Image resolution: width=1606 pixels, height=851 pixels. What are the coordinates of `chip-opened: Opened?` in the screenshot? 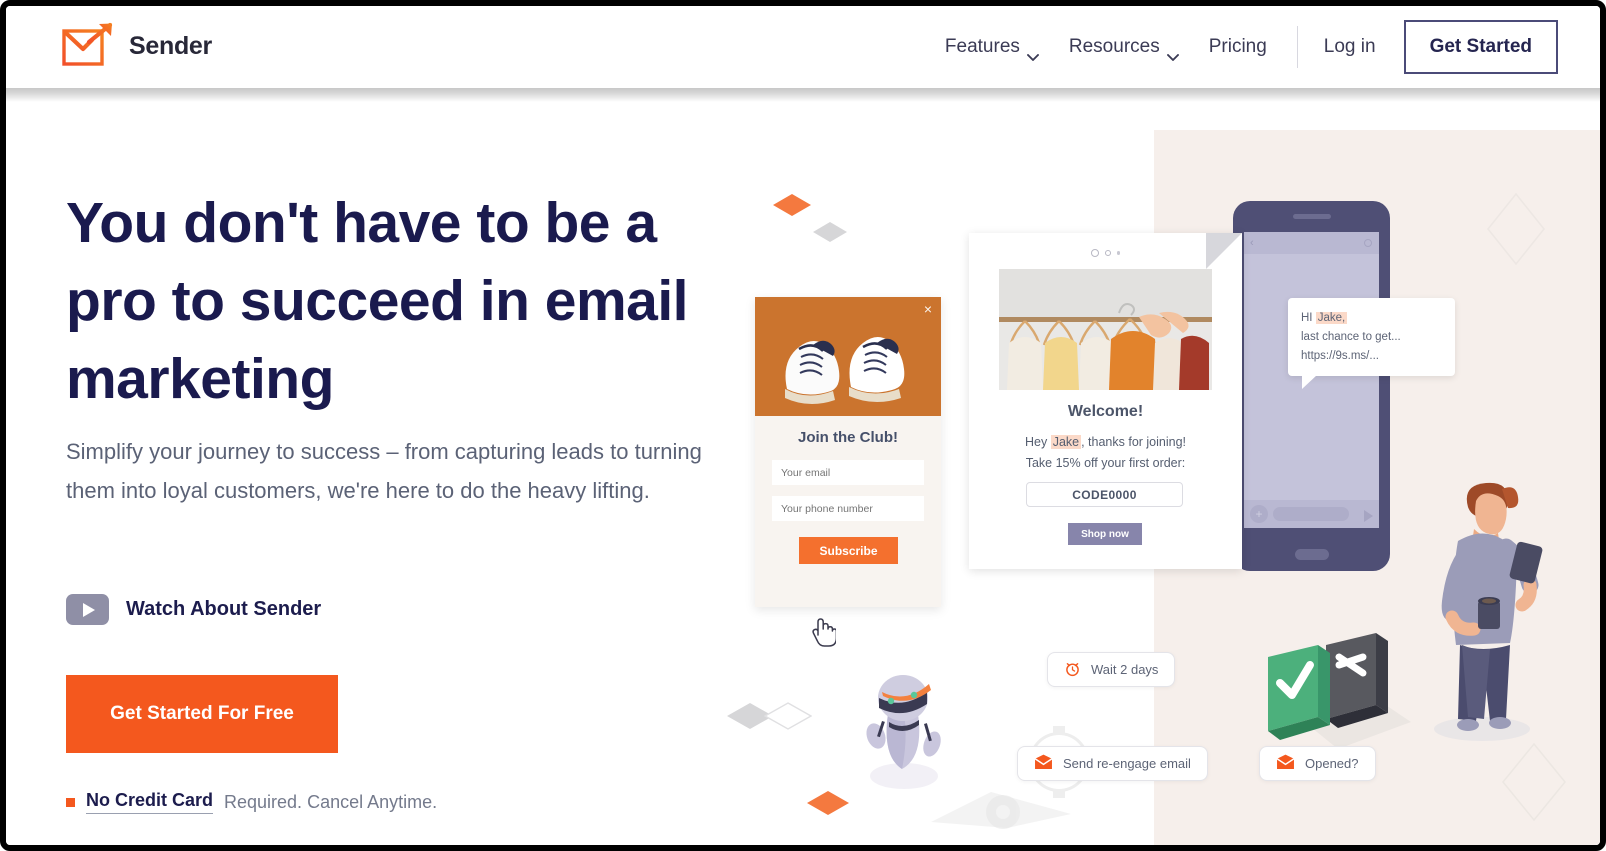 It's located at (1317, 763).